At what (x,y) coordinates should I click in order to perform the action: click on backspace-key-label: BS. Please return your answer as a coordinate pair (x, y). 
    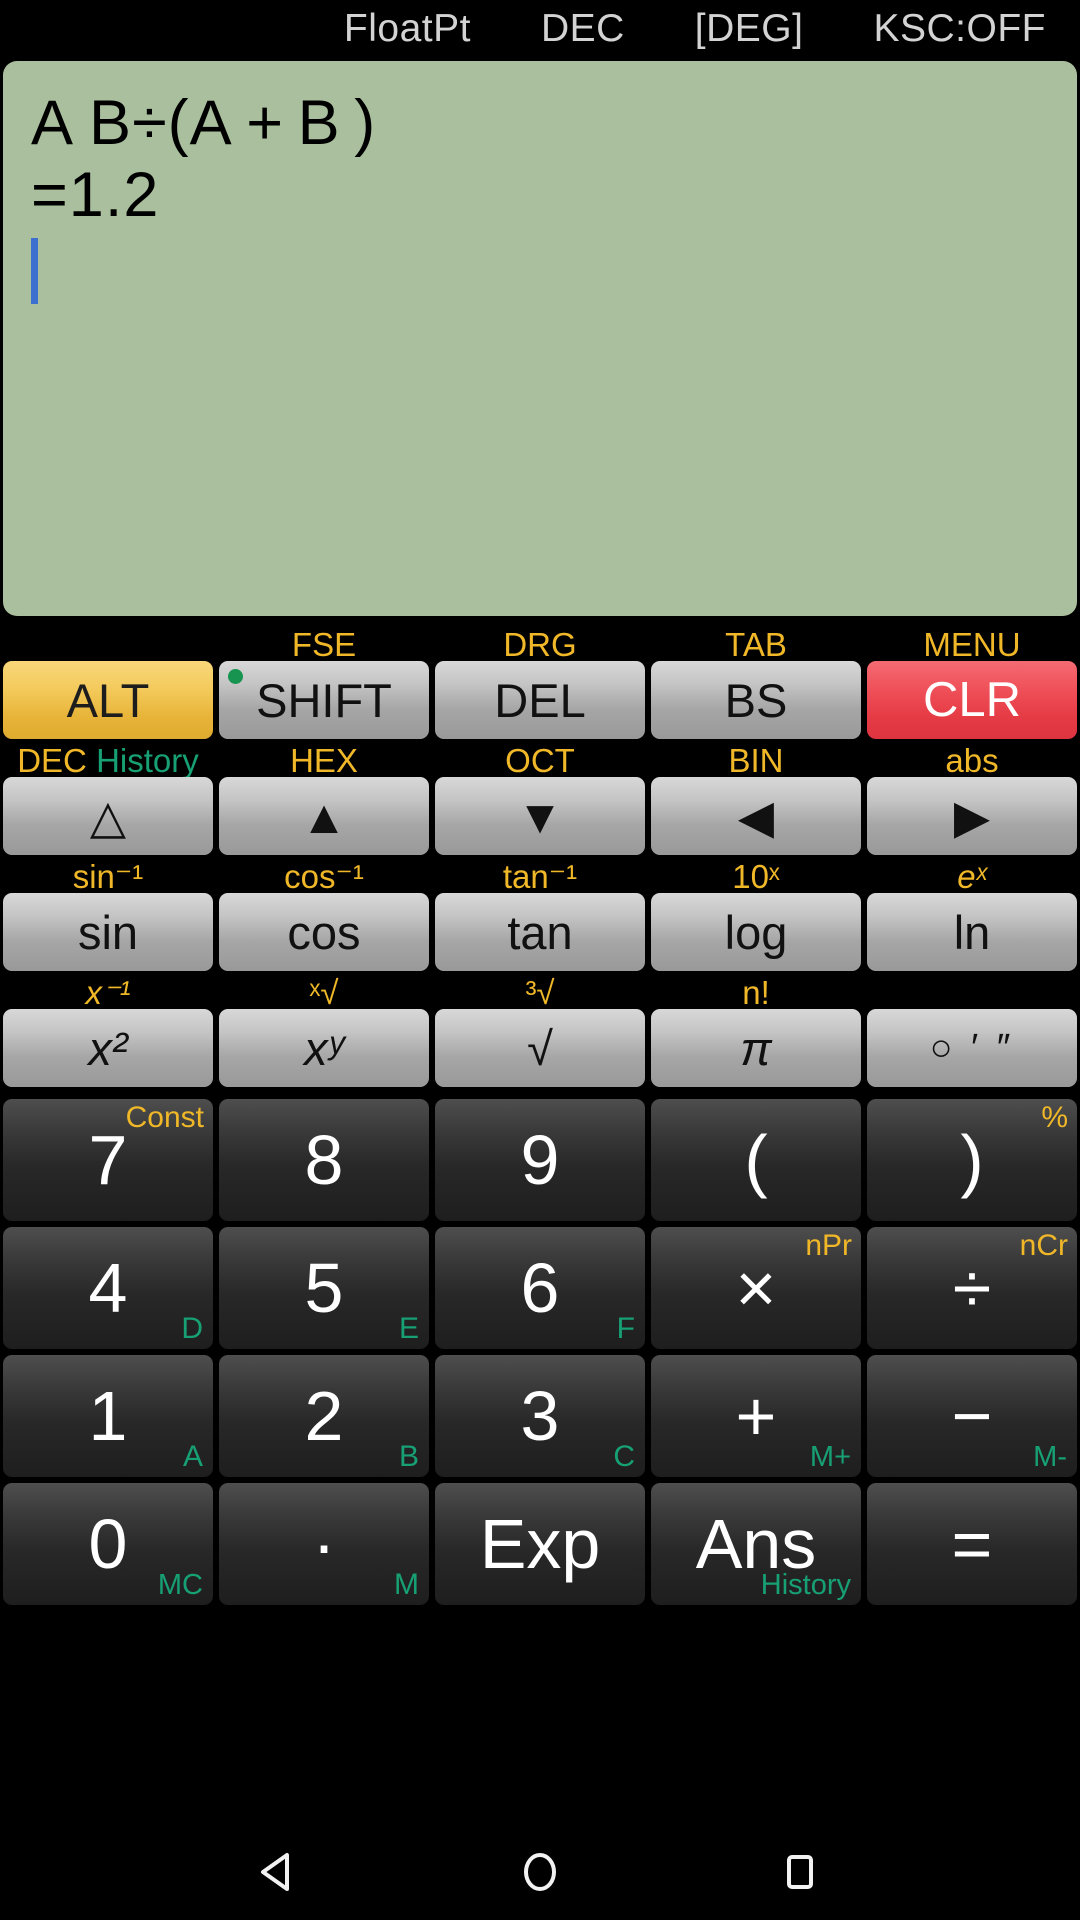
    Looking at the image, I should click on (756, 700).